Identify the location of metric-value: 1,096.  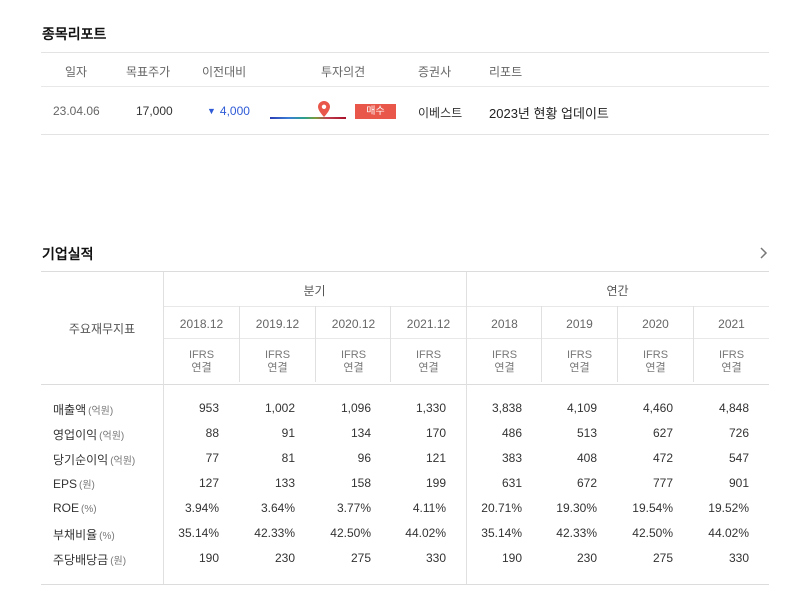
(355, 408).